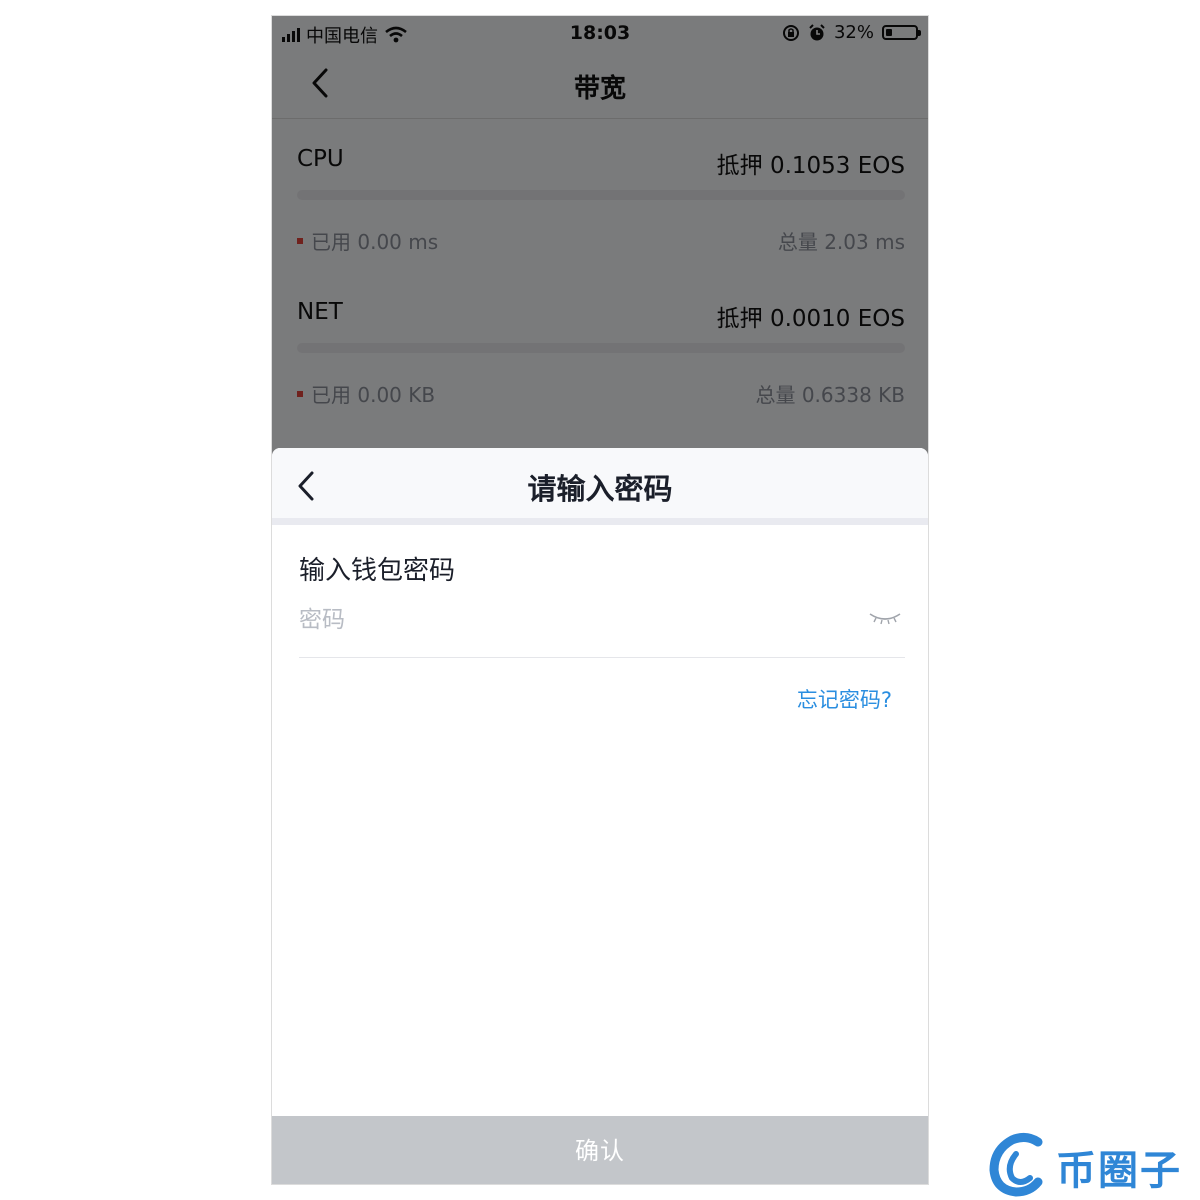 The image size is (1200, 1200). Describe the element at coordinates (885, 620) in the screenshot. I see `eye-closed-icon` at that location.